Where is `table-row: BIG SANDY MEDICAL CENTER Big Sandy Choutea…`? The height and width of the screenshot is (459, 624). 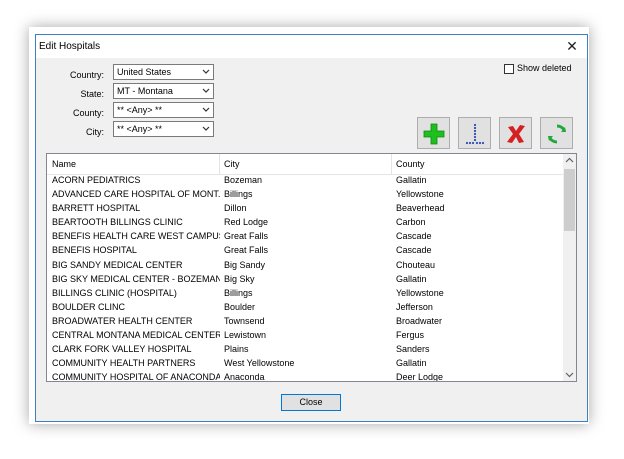 table-row: BIG SANDY MEDICAL CENTER Big Sandy Choutea… is located at coordinates (306, 266).